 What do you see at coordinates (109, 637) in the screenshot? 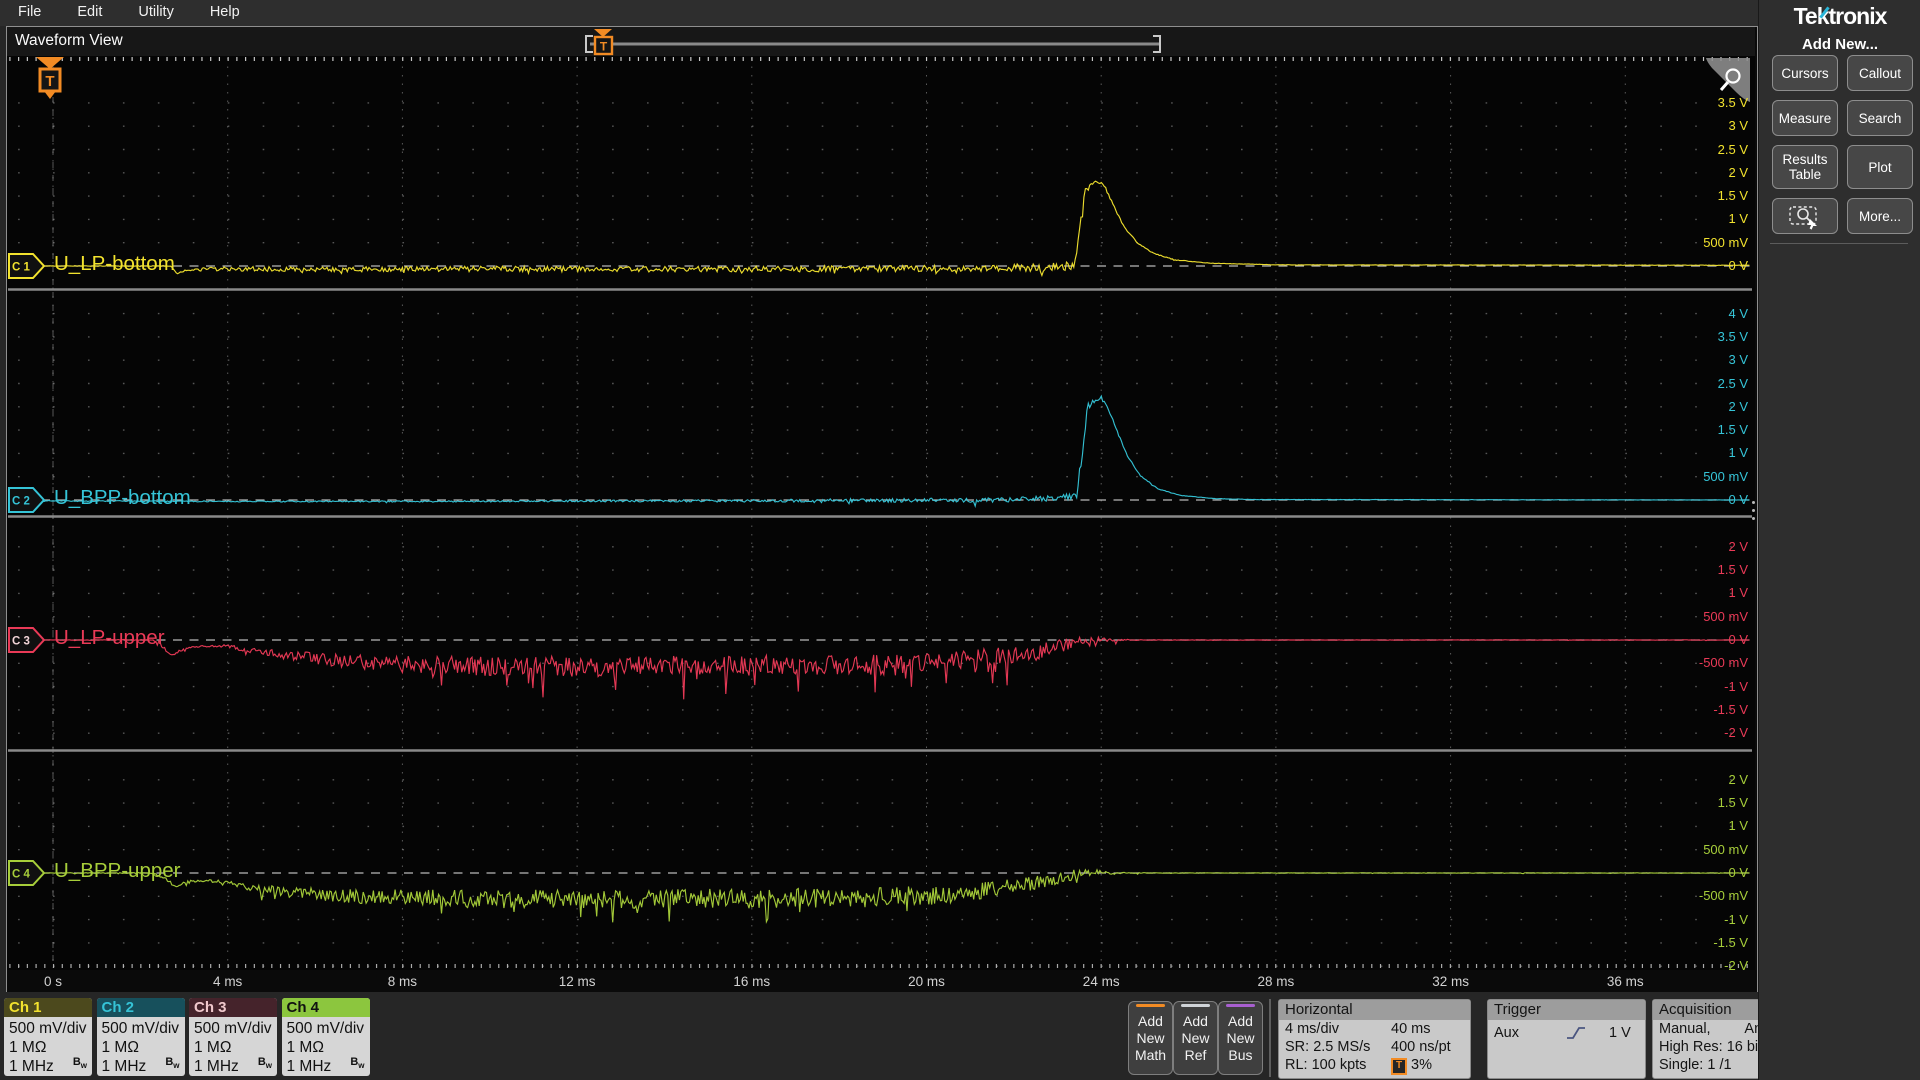
I see `trace-label-ch3: U_LP-upper` at bounding box center [109, 637].